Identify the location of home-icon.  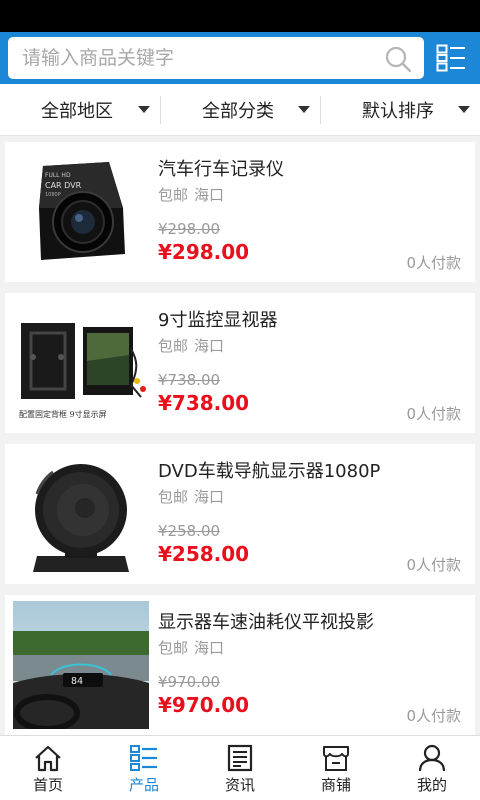
(48, 758).